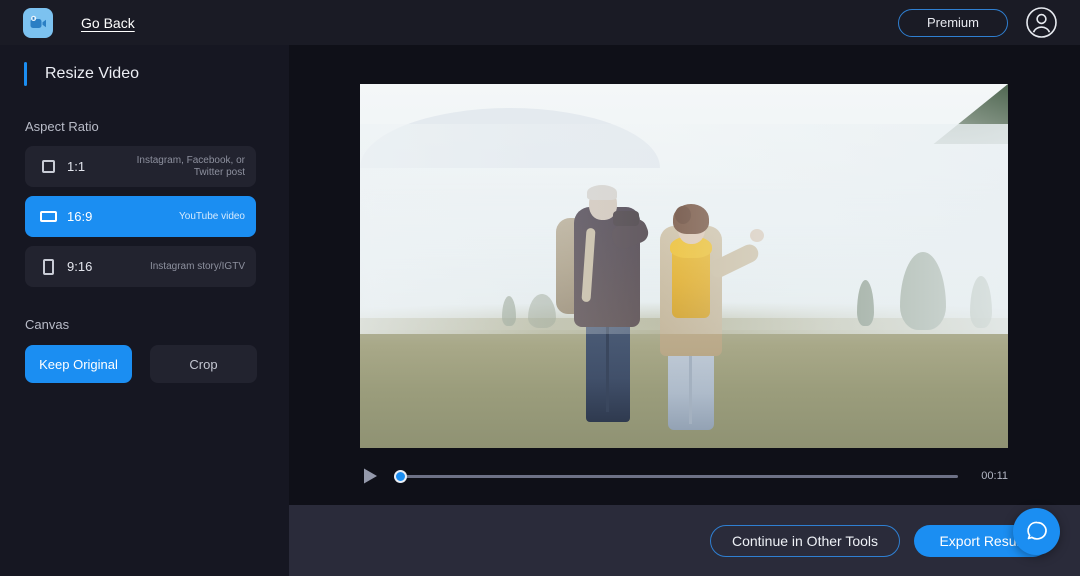 Image resolution: width=1080 pixels, height=576 pixels. I want to click on progress-scrubber-handle, so click(400, 476).